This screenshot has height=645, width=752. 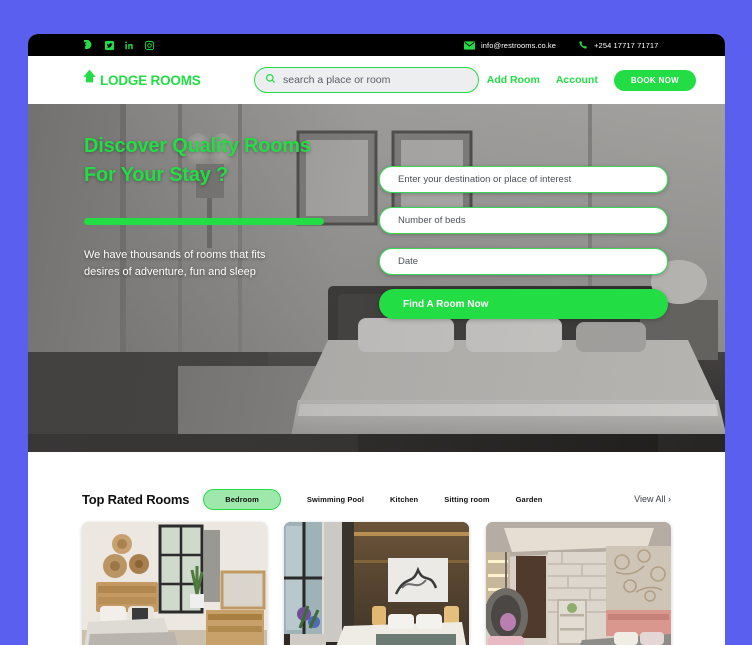 What do you see at coordinates (523, 261) in the screenshot?
I see `date-field: Date` at bounding box center [523, 261].